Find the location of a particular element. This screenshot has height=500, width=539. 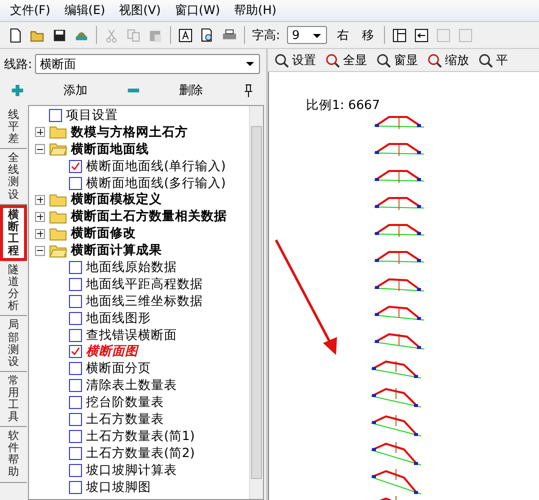

add-button: 添加 is located at coordinates (75, 90).